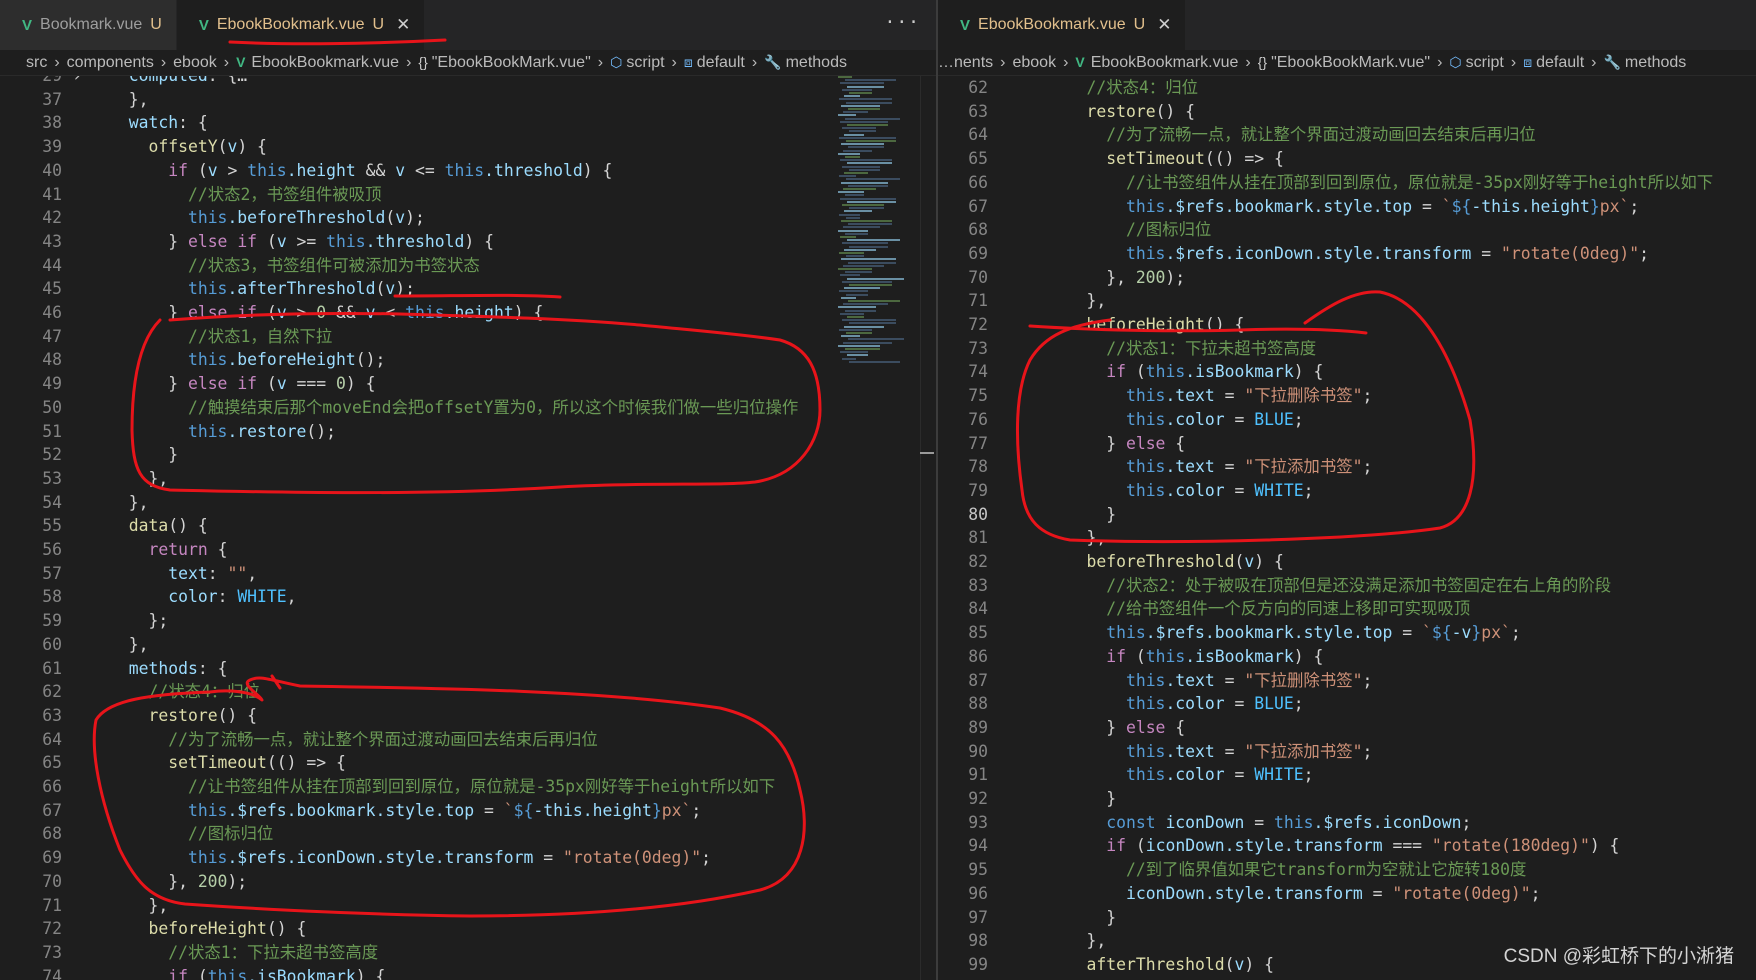 This screenshot has height=980, width=1756. I want to click on code-line: 92 }, so click(1027, 799).